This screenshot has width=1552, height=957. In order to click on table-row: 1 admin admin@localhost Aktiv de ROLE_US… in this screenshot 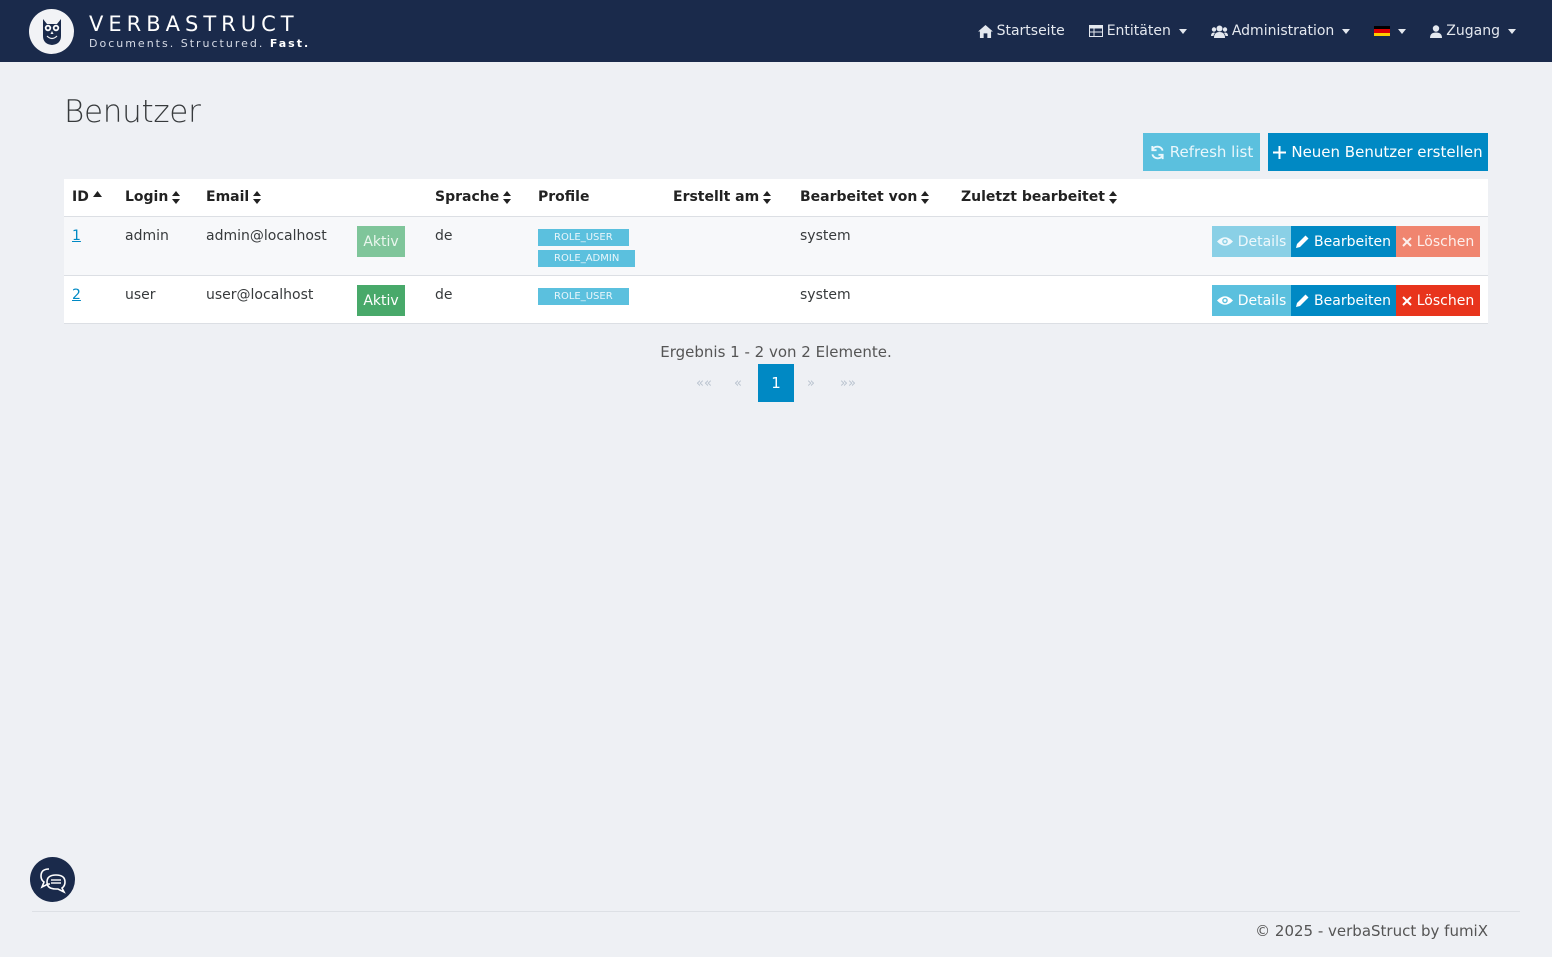, I will do `click(776, 246)`.